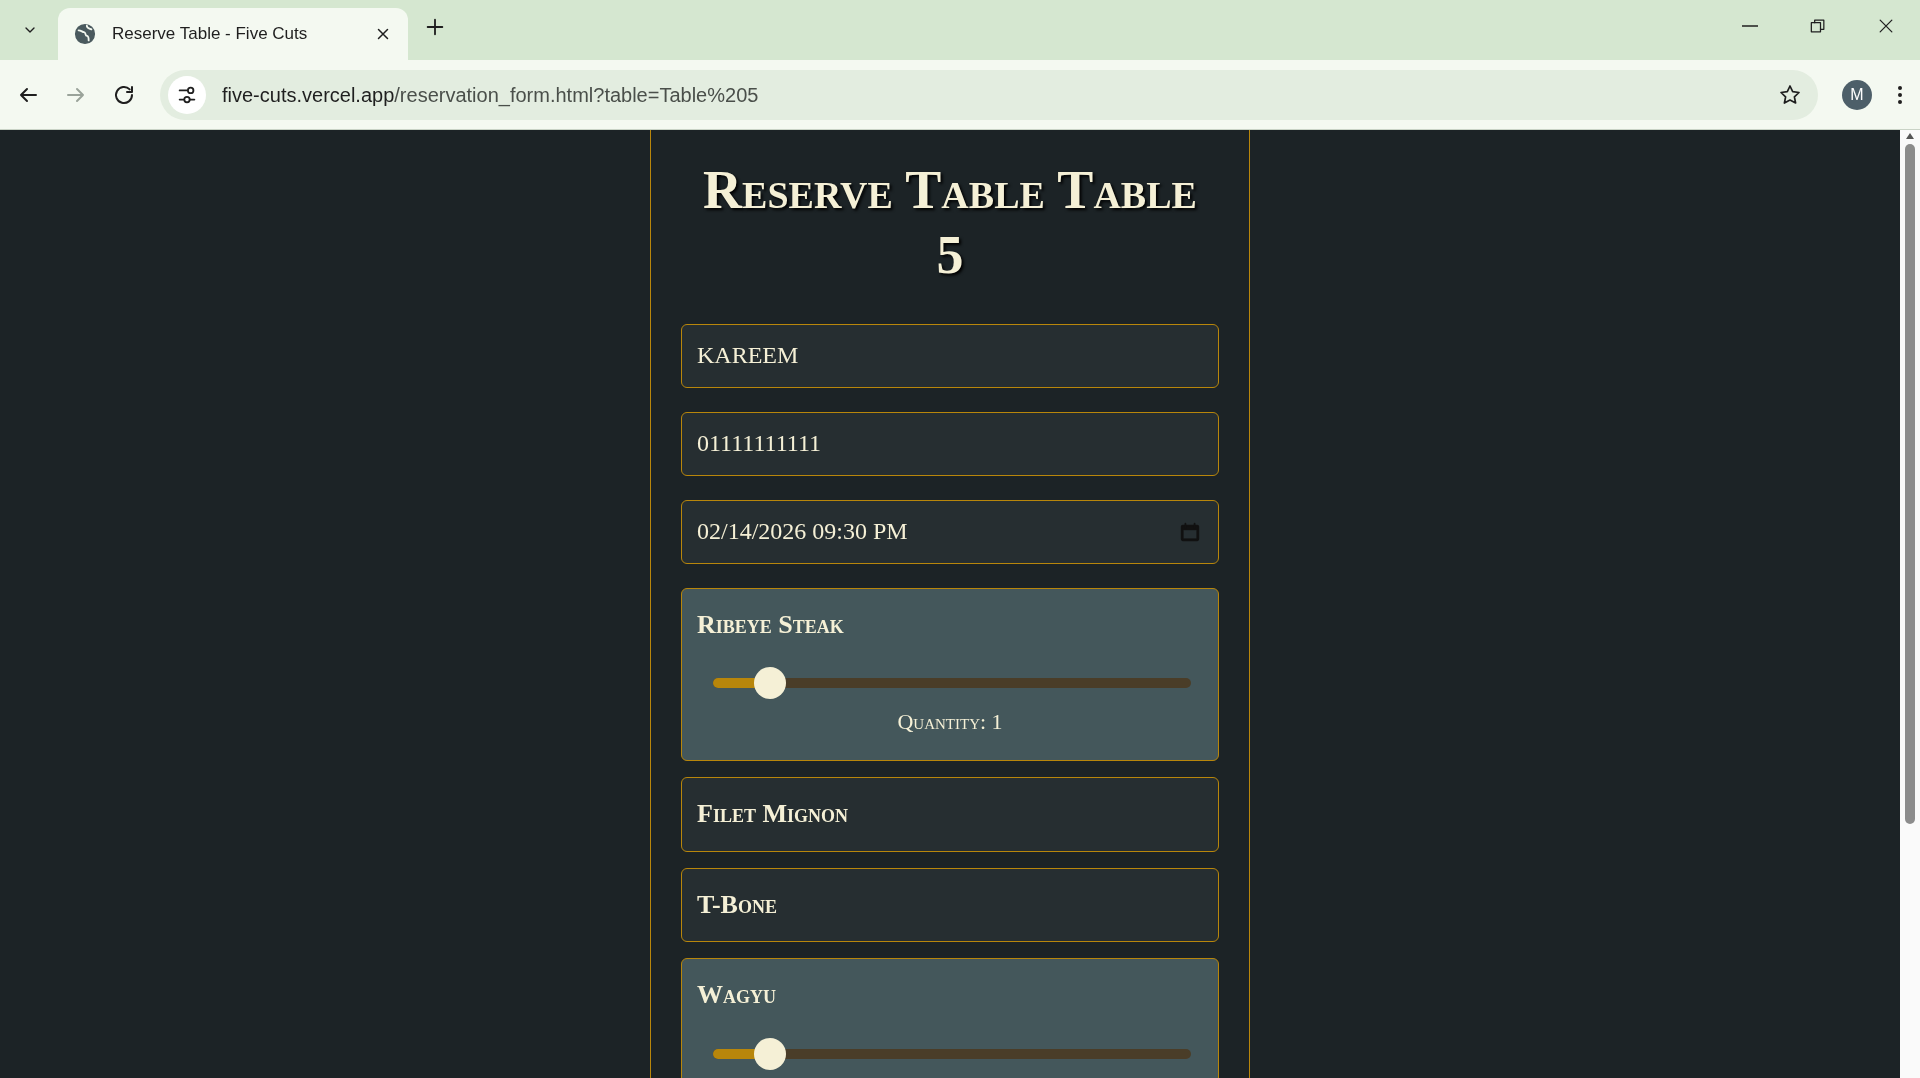 Image resolution: width=1920 pixels, height=1078 pixels. Describe the element at coordinates (950, 905) in the screenshot. I see `menu-item-card: T-Bone` at that location.